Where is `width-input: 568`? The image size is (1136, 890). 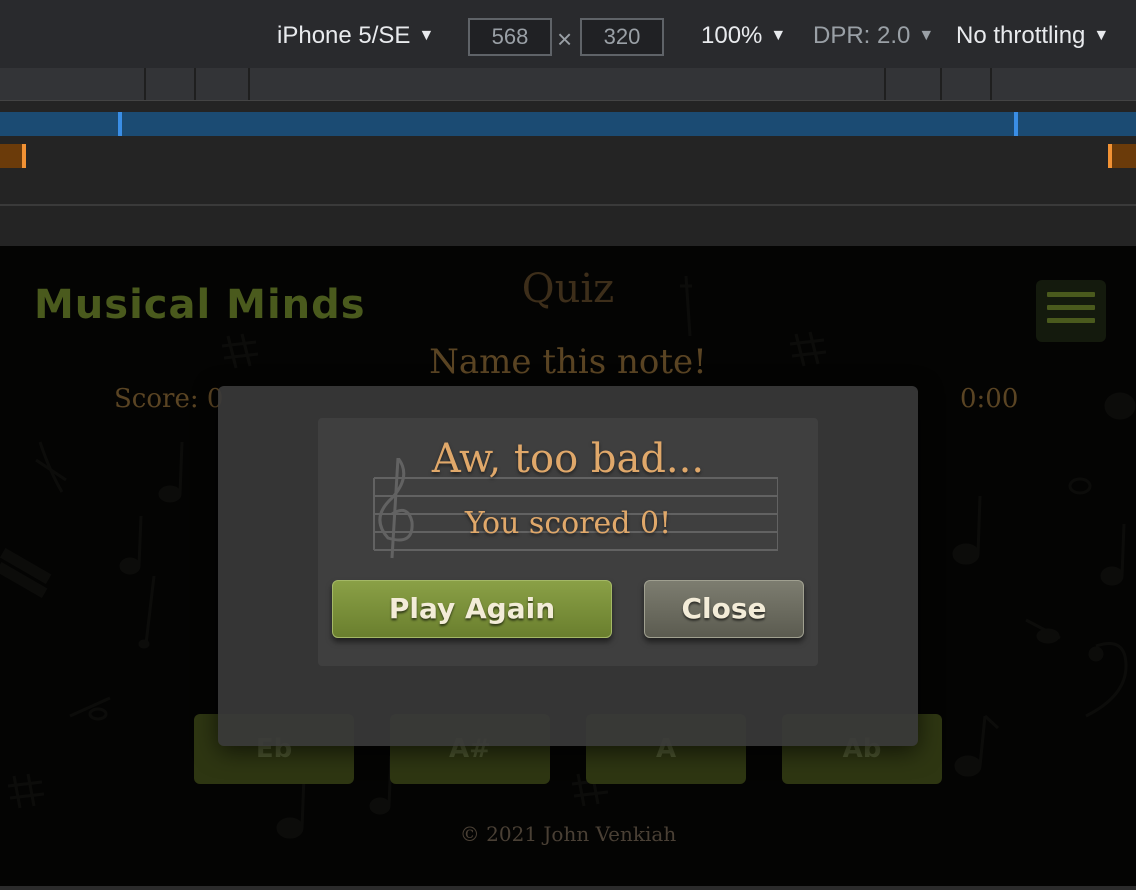 width-input: 568 is located at coordinates (510, 37).